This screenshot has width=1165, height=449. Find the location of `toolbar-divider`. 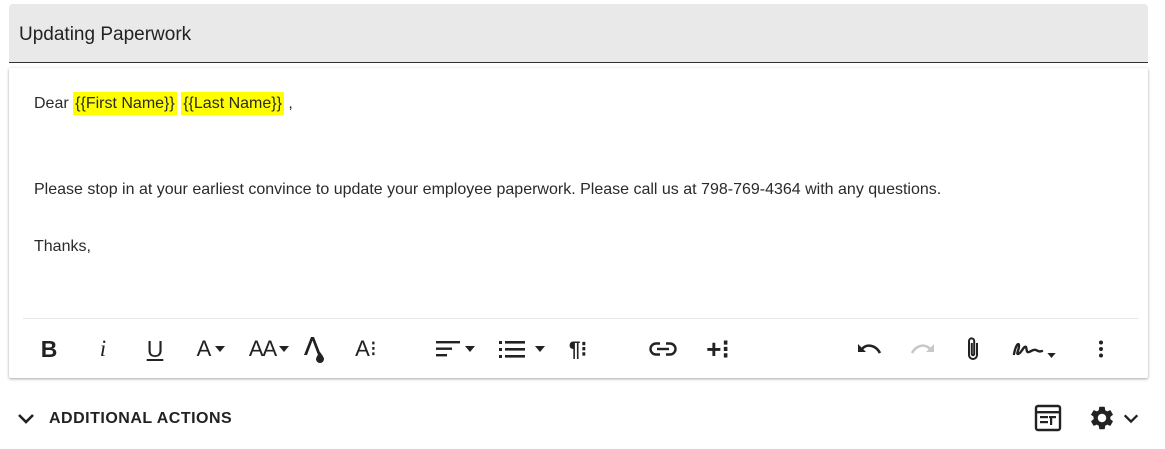

toolbar-divider is located at coordinates (580, 318).